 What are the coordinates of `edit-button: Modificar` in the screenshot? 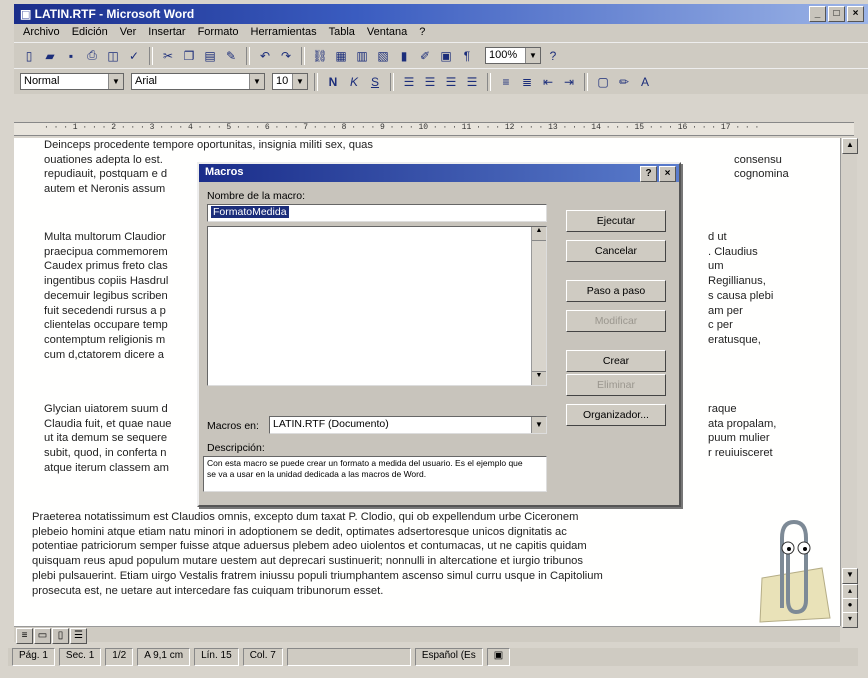 It's located at (616, 321).